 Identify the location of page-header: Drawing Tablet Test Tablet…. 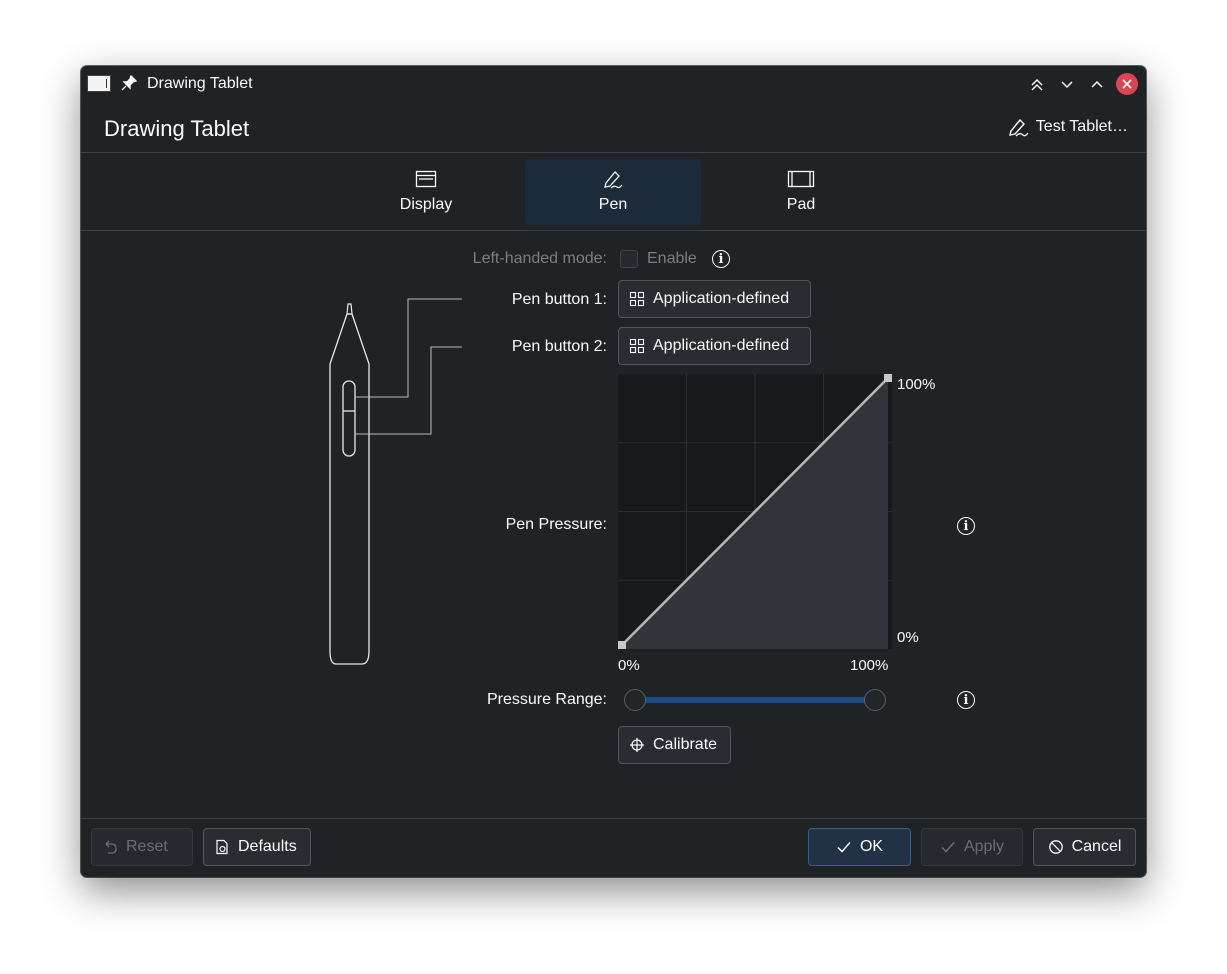
(613, 127).